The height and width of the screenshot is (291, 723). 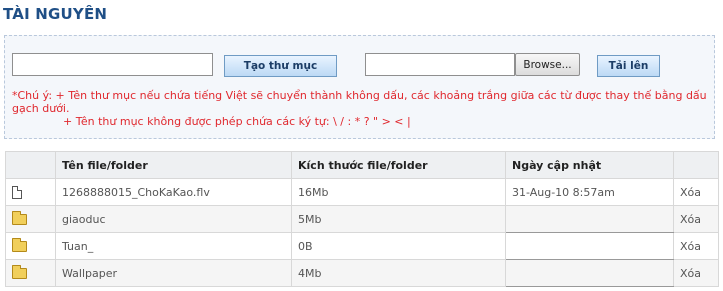 I want to click on folder-size: 5Mb, so click(x=398, y=219).